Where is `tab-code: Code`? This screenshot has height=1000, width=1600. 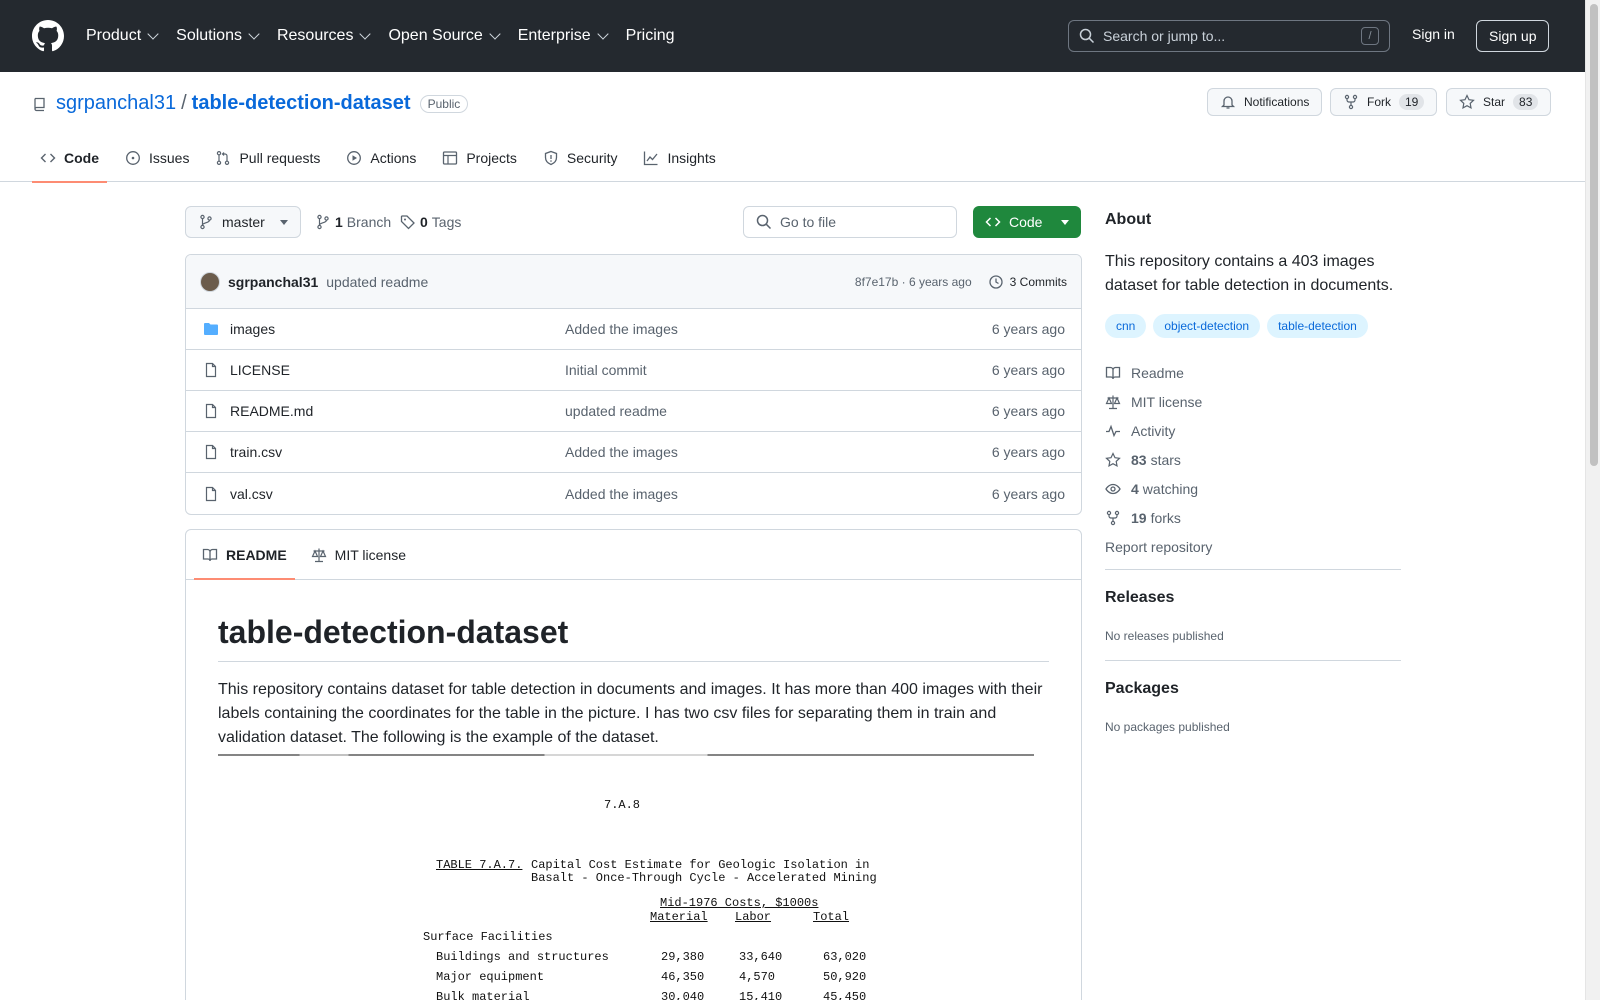
tab-code: Code is located at coordinates (69, 158).